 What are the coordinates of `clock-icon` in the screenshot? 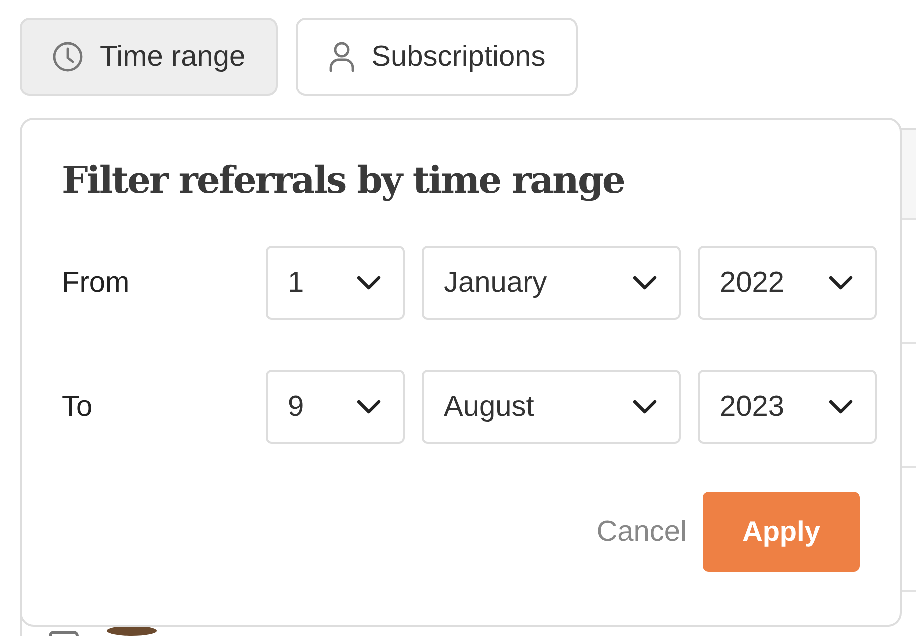 It's located at (68, 57).